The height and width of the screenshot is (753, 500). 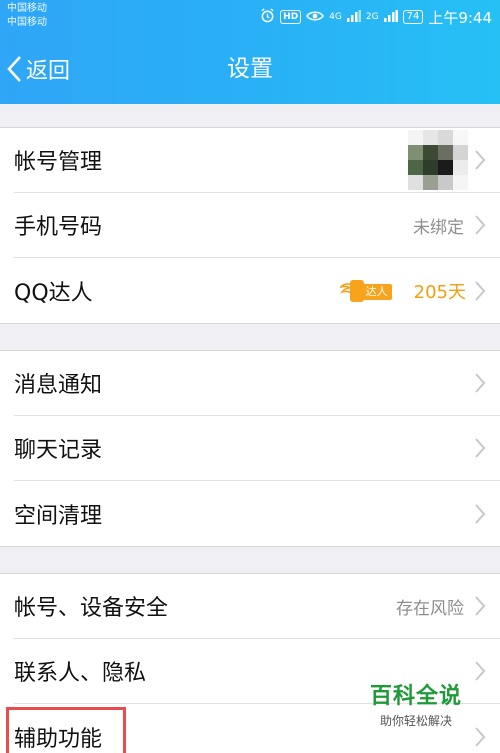 What do you see at coordinates (430, 608) in the screenshot?
I see `row-value: 存在风险` at bounding box center [430, 608].